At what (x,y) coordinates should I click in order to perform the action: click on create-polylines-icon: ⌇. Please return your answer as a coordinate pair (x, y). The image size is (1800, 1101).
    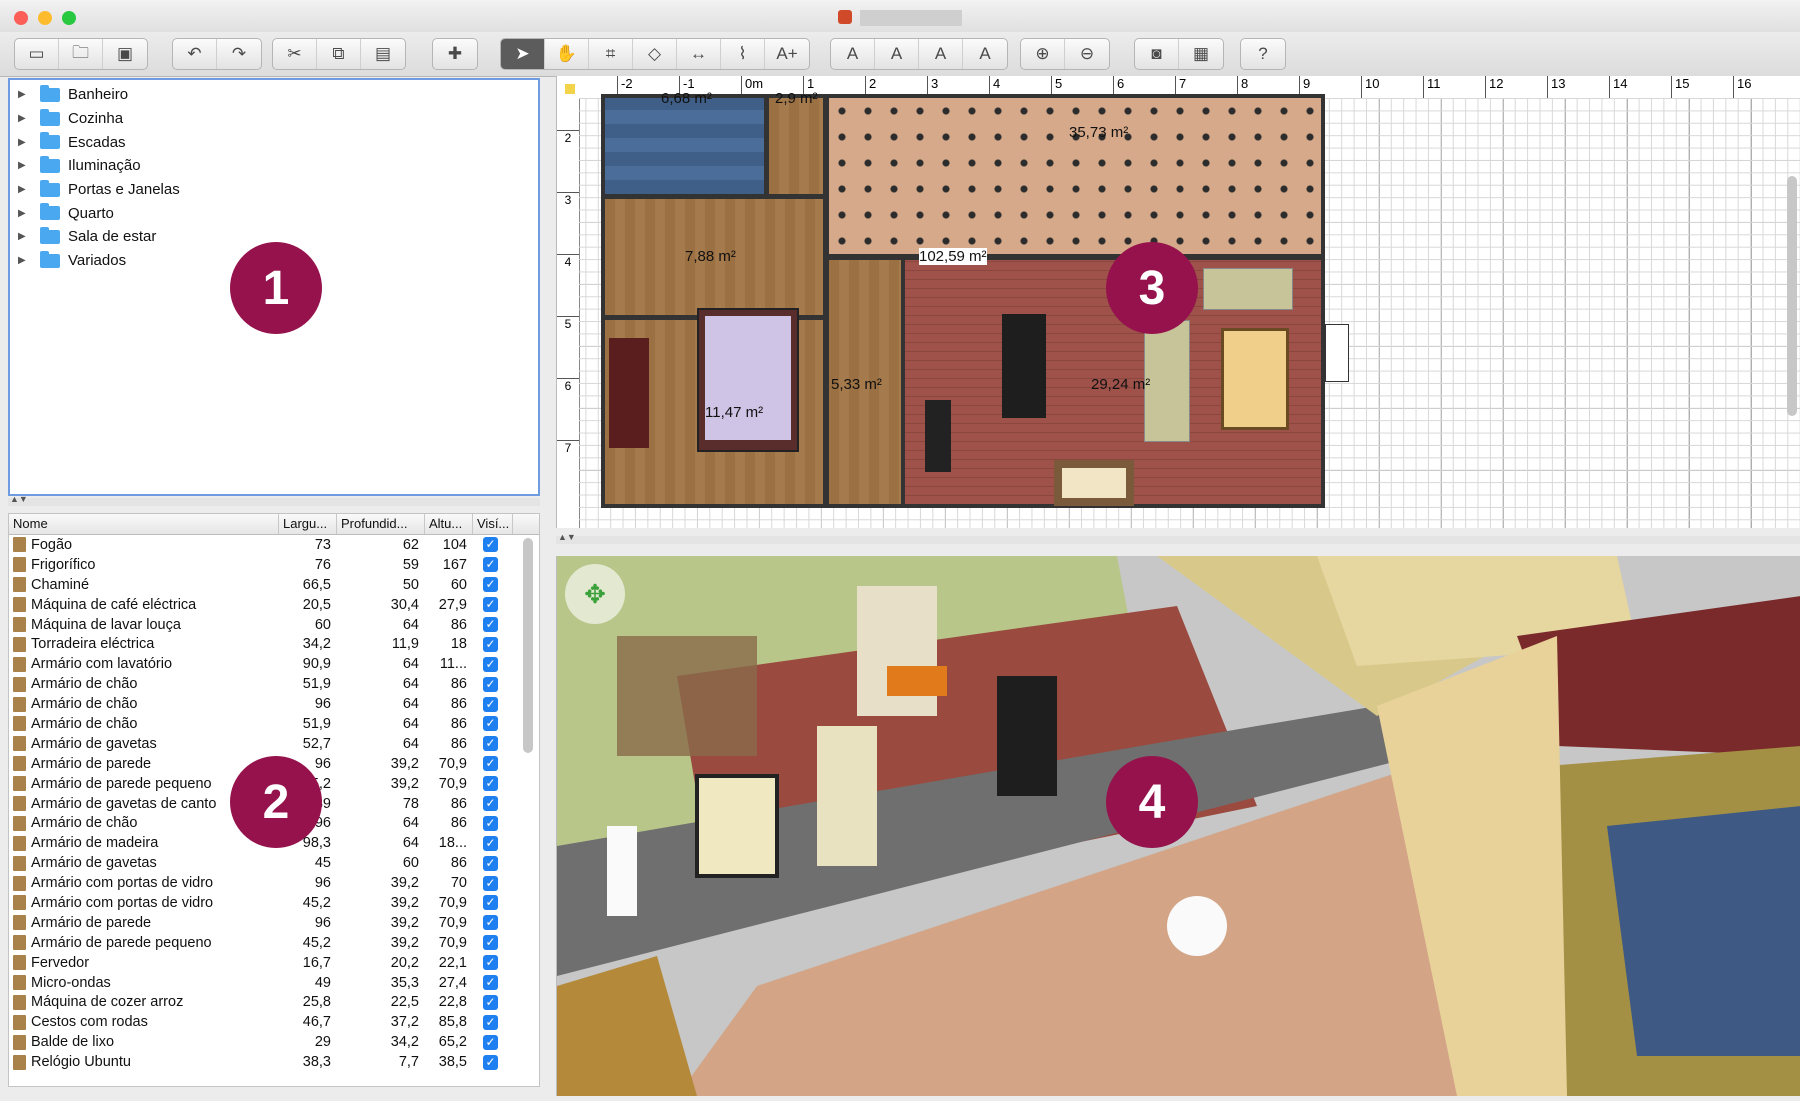
    Looking at the image, I should click on (743, 54).